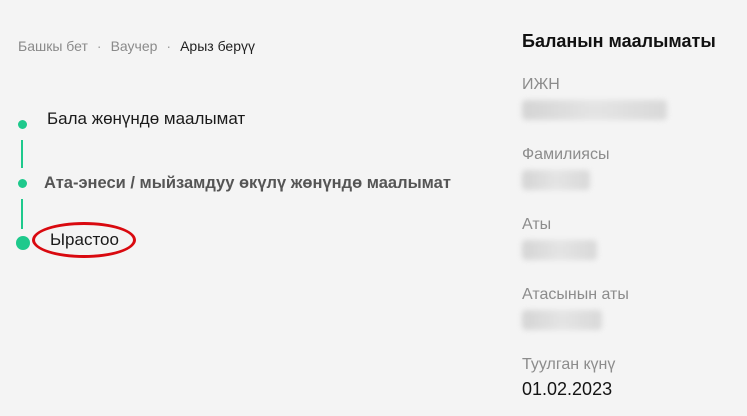 Image resolution: width=747 pixels, height=416 pixels. I want to click on field-value-patronymic-redacted, so click(562, 320).